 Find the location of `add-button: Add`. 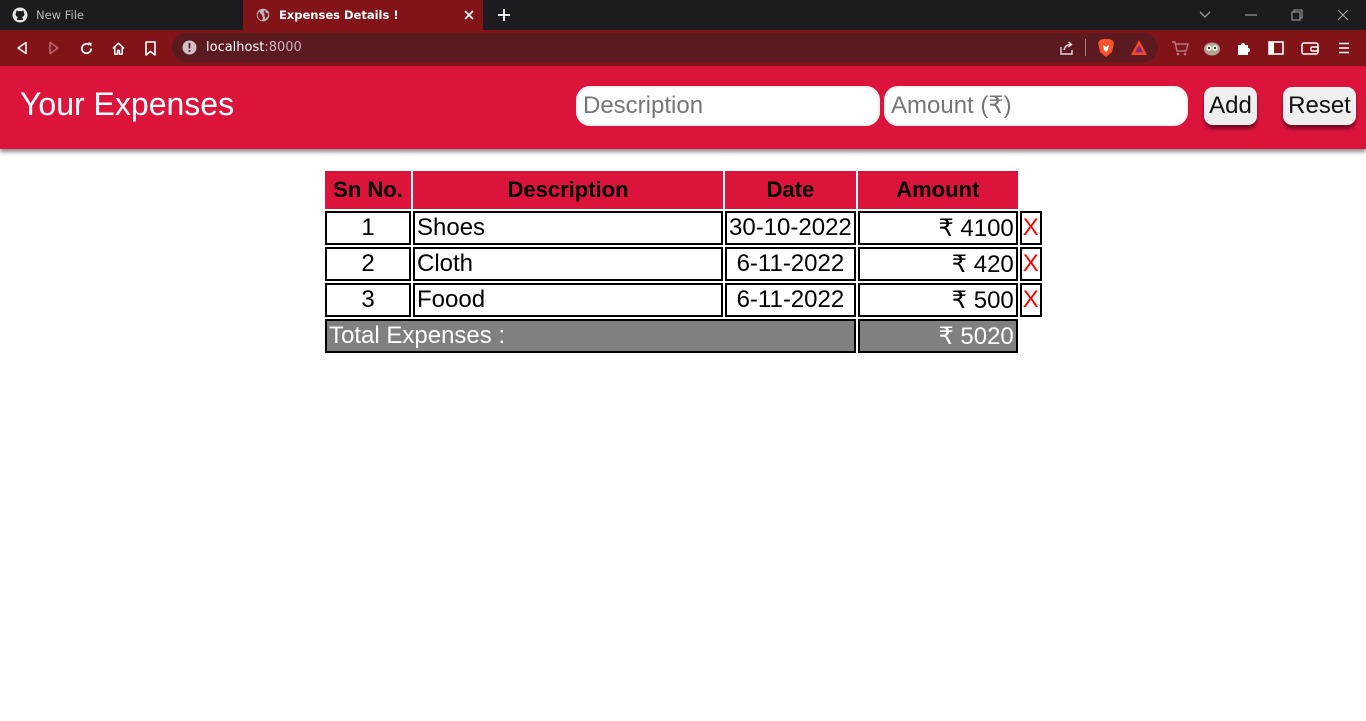

add-button: Add is located at coordinates (1230, 106).